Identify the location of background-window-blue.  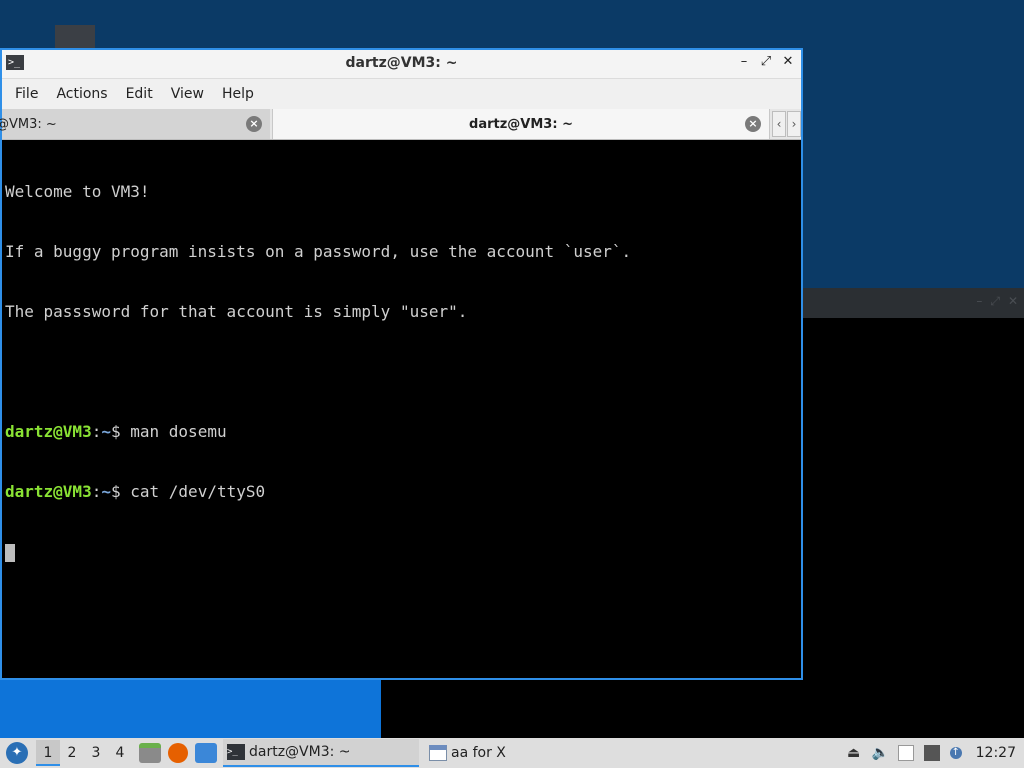
(190, 708).